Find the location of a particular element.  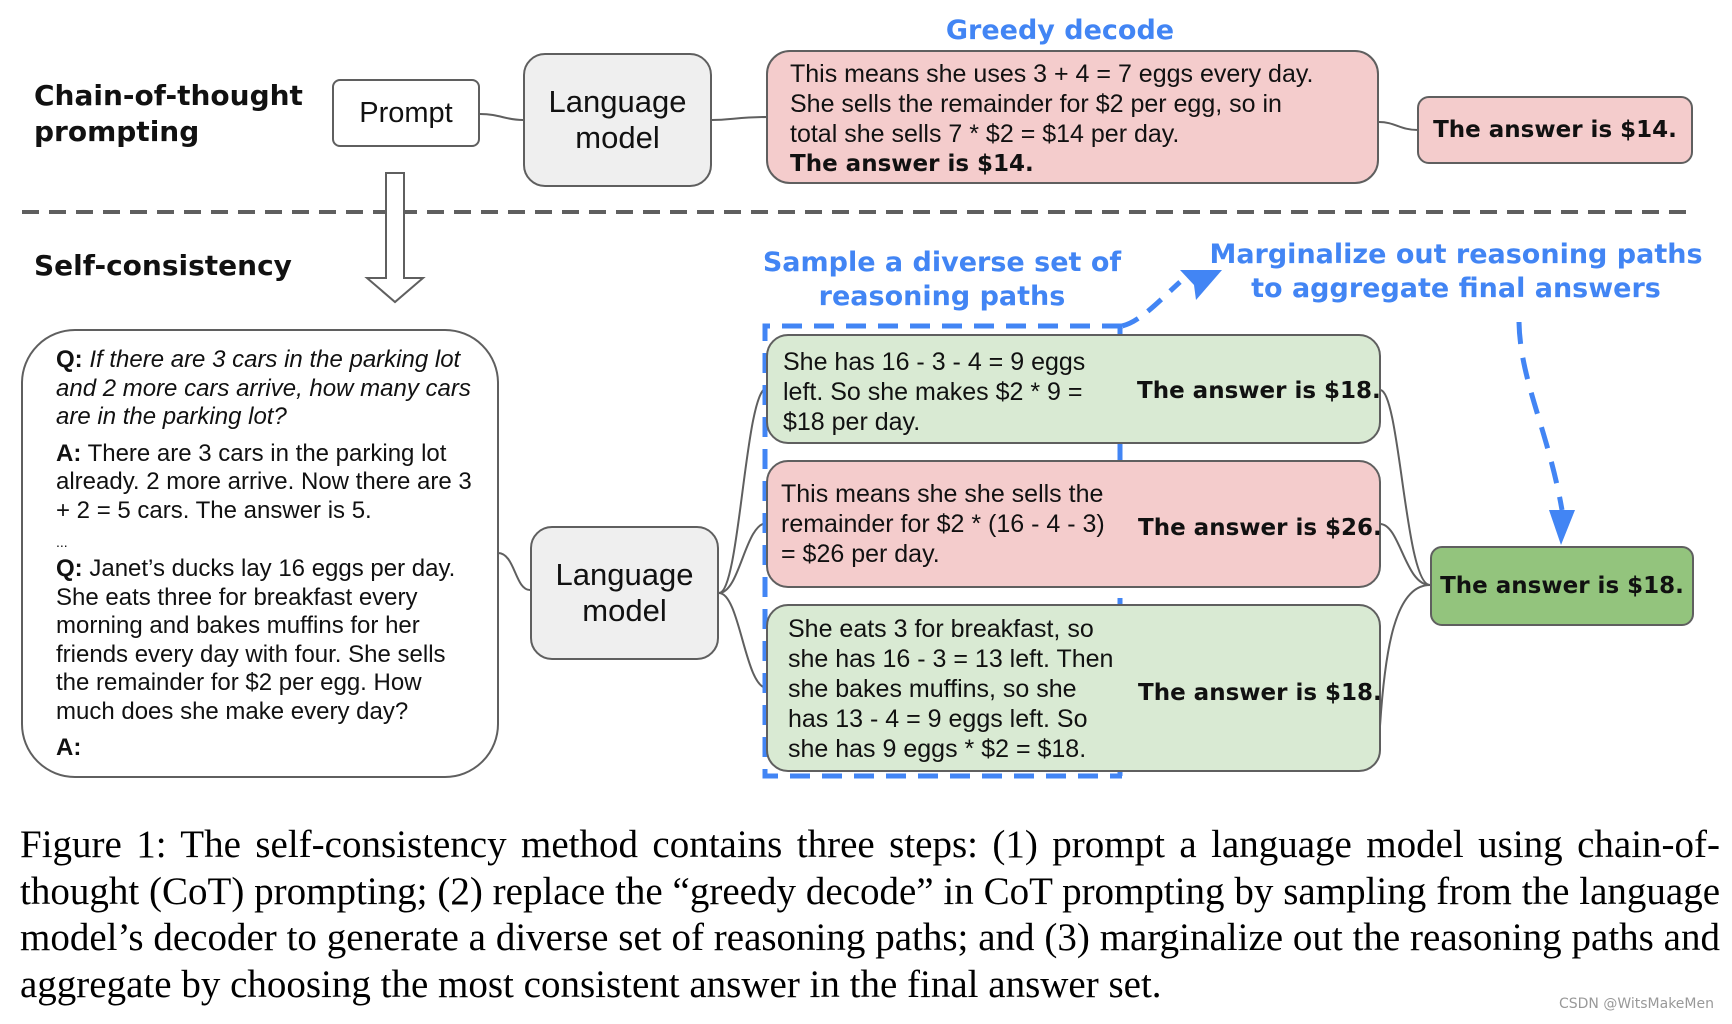

greedy-answer-box: The answer is $14. is located at coordinates (1555, 130).